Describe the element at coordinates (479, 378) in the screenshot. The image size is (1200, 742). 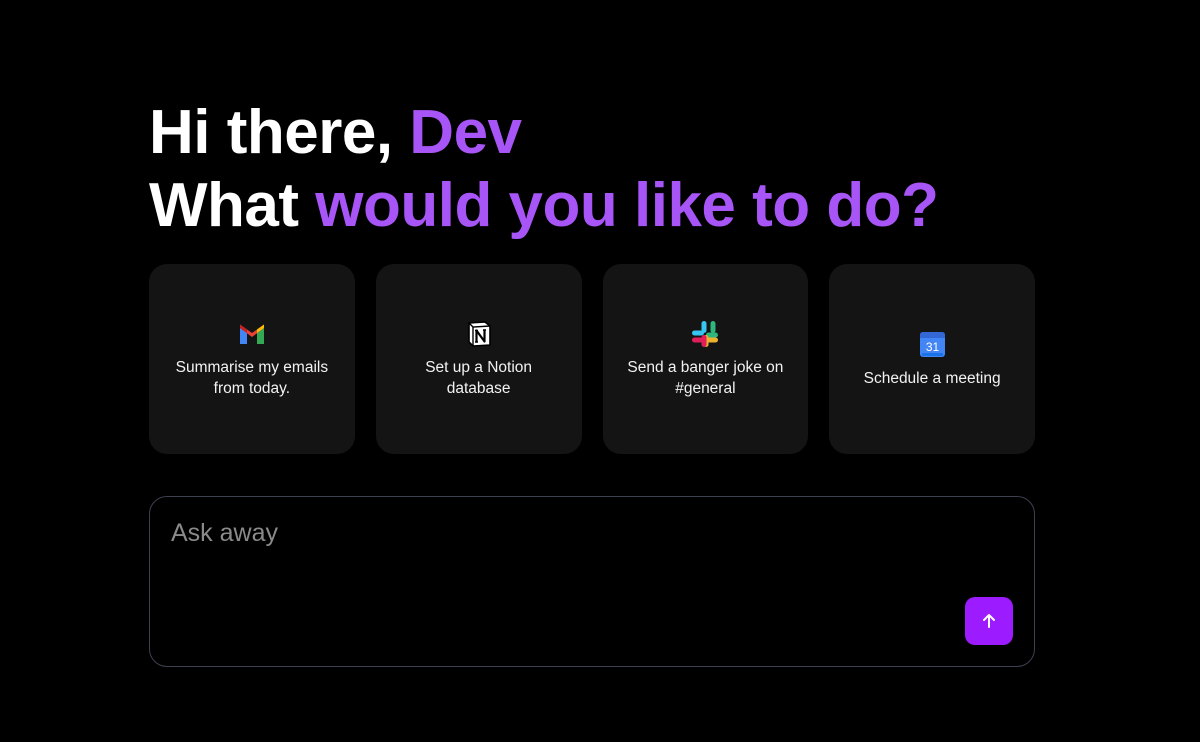
I see `suggestion-label: Set up a Notion database` at that location.